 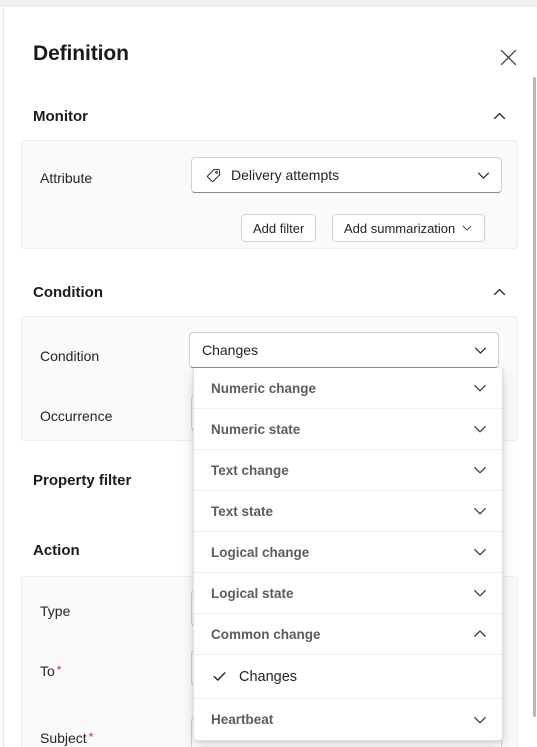 I want to click on dropdown-group-label: Text state, so click(x=242, y=511).